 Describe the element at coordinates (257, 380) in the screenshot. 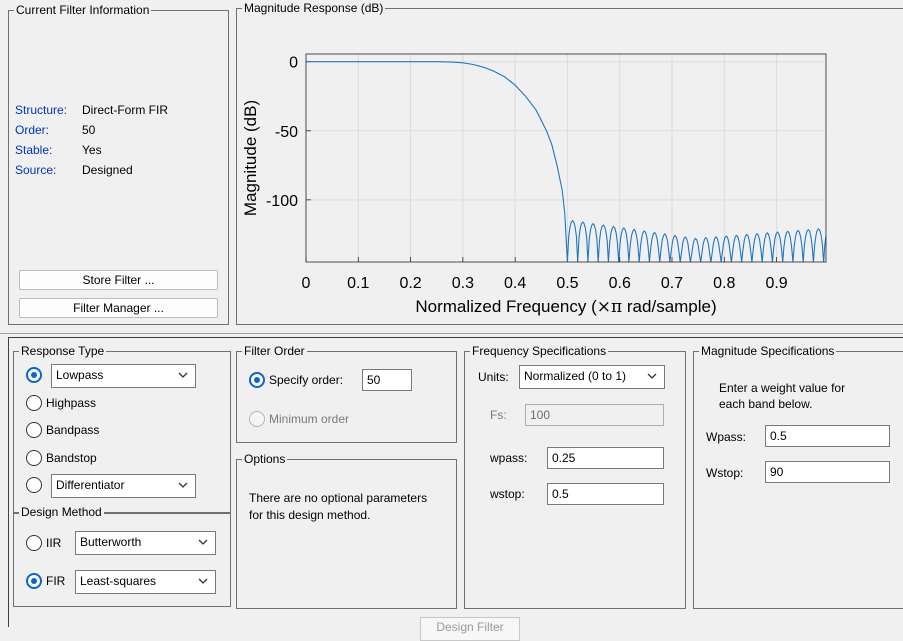

I see `radio-specify-order` at that location.